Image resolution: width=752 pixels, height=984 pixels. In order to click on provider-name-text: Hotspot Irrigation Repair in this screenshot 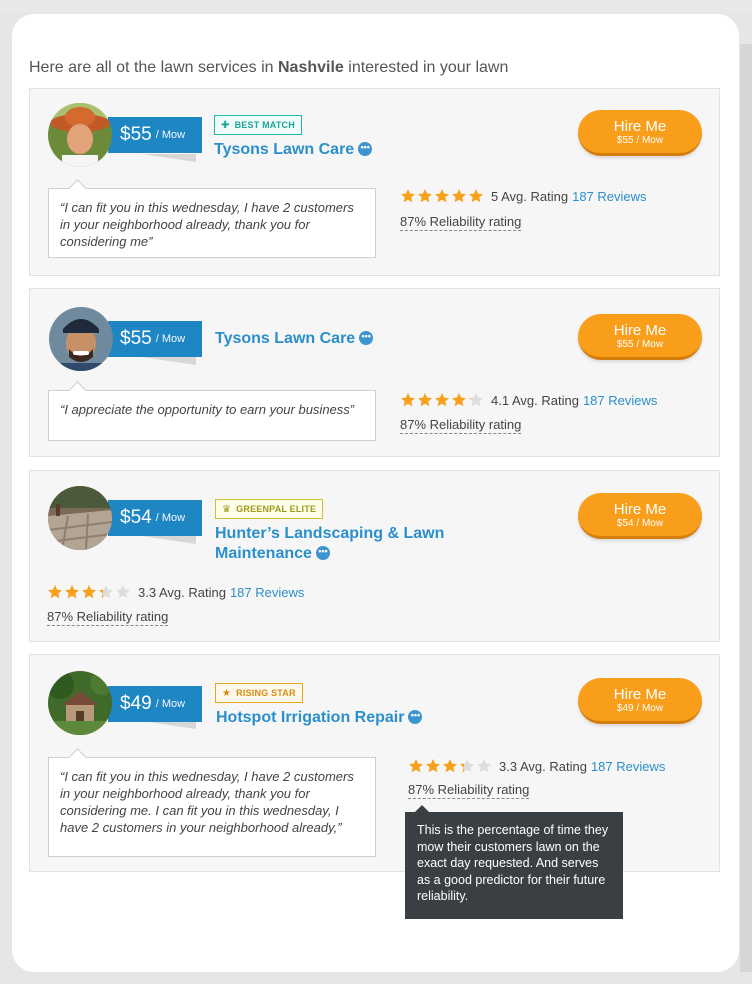, I will do `click(310, 717)`.